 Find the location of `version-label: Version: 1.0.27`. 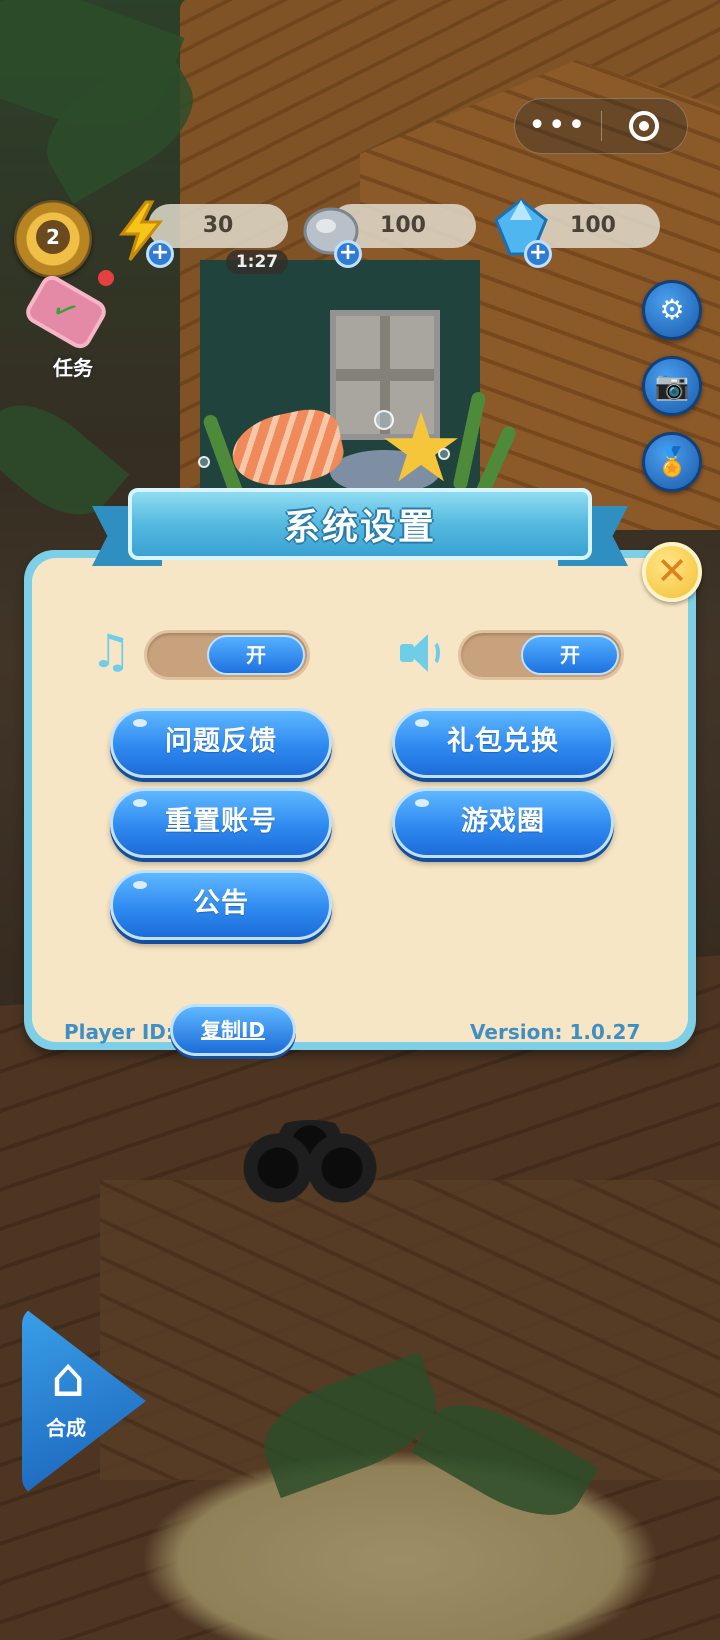

version-label: Version: 1.0.27 is located at coordinates (555, 1032).